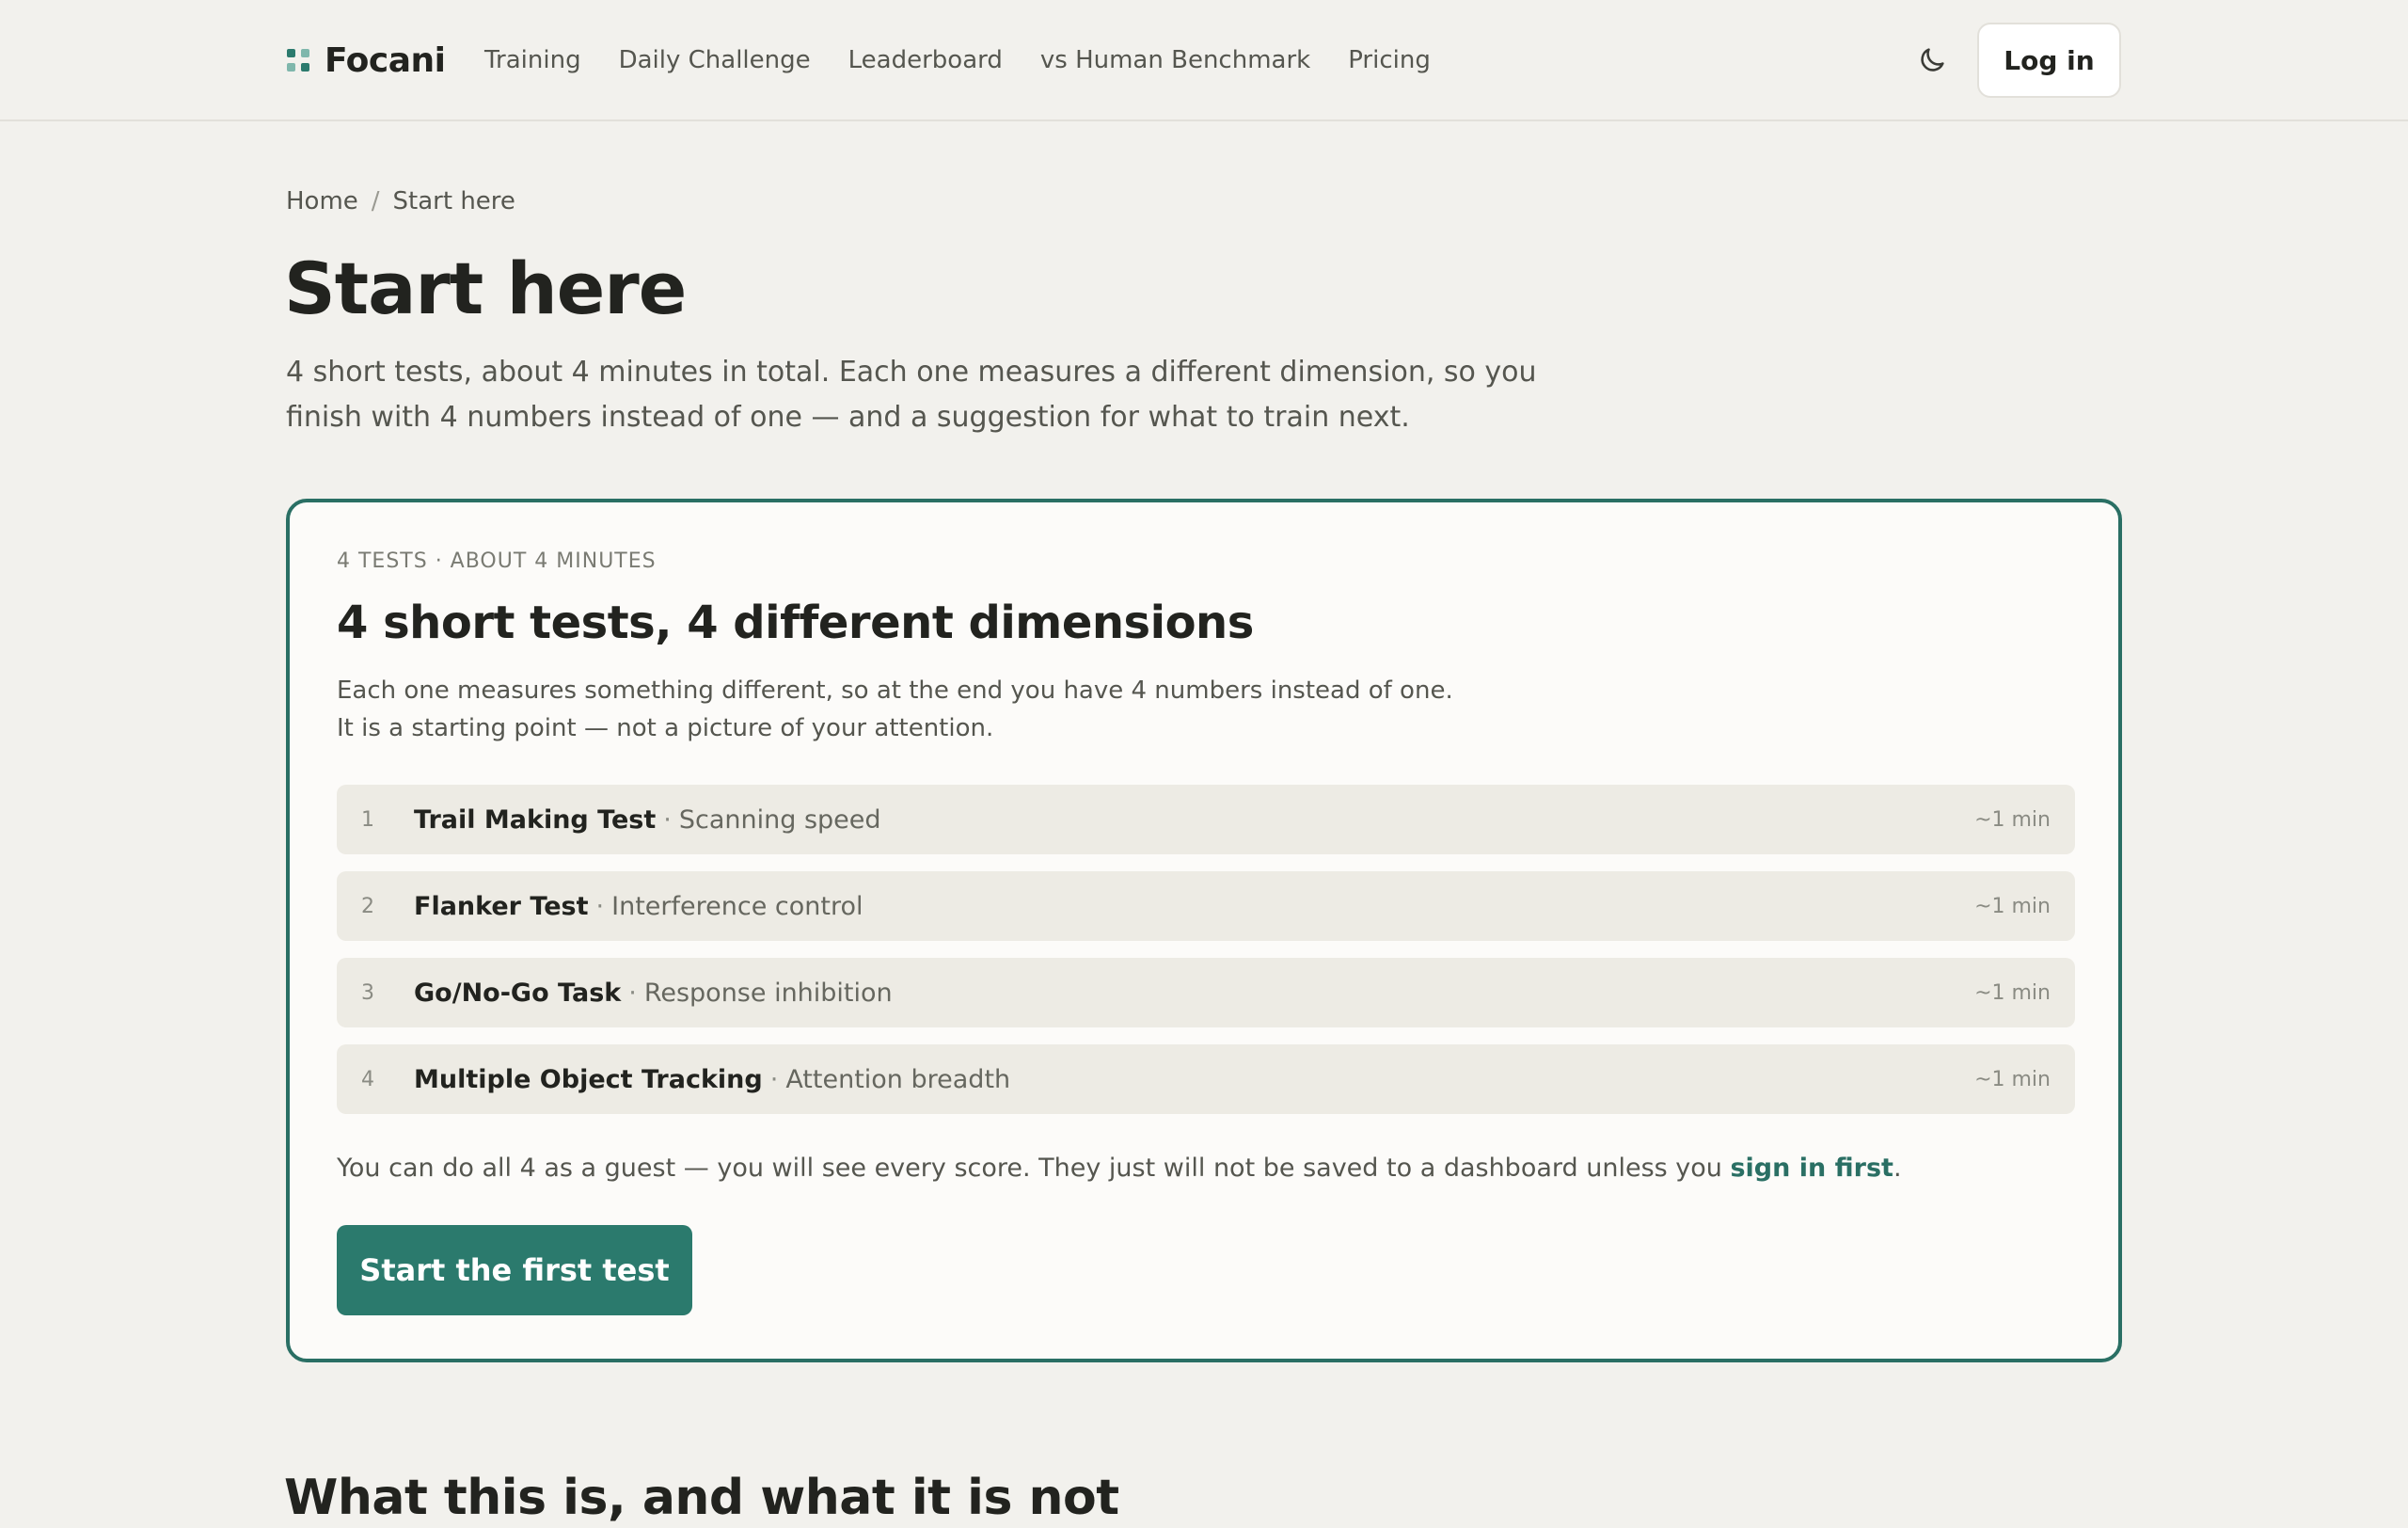 This screenshot has width=2408, height=1528. Describe the element at coordinates (1812, 1168) in the screenshot. I see `sign-in-first-link: sign in first` at that location.